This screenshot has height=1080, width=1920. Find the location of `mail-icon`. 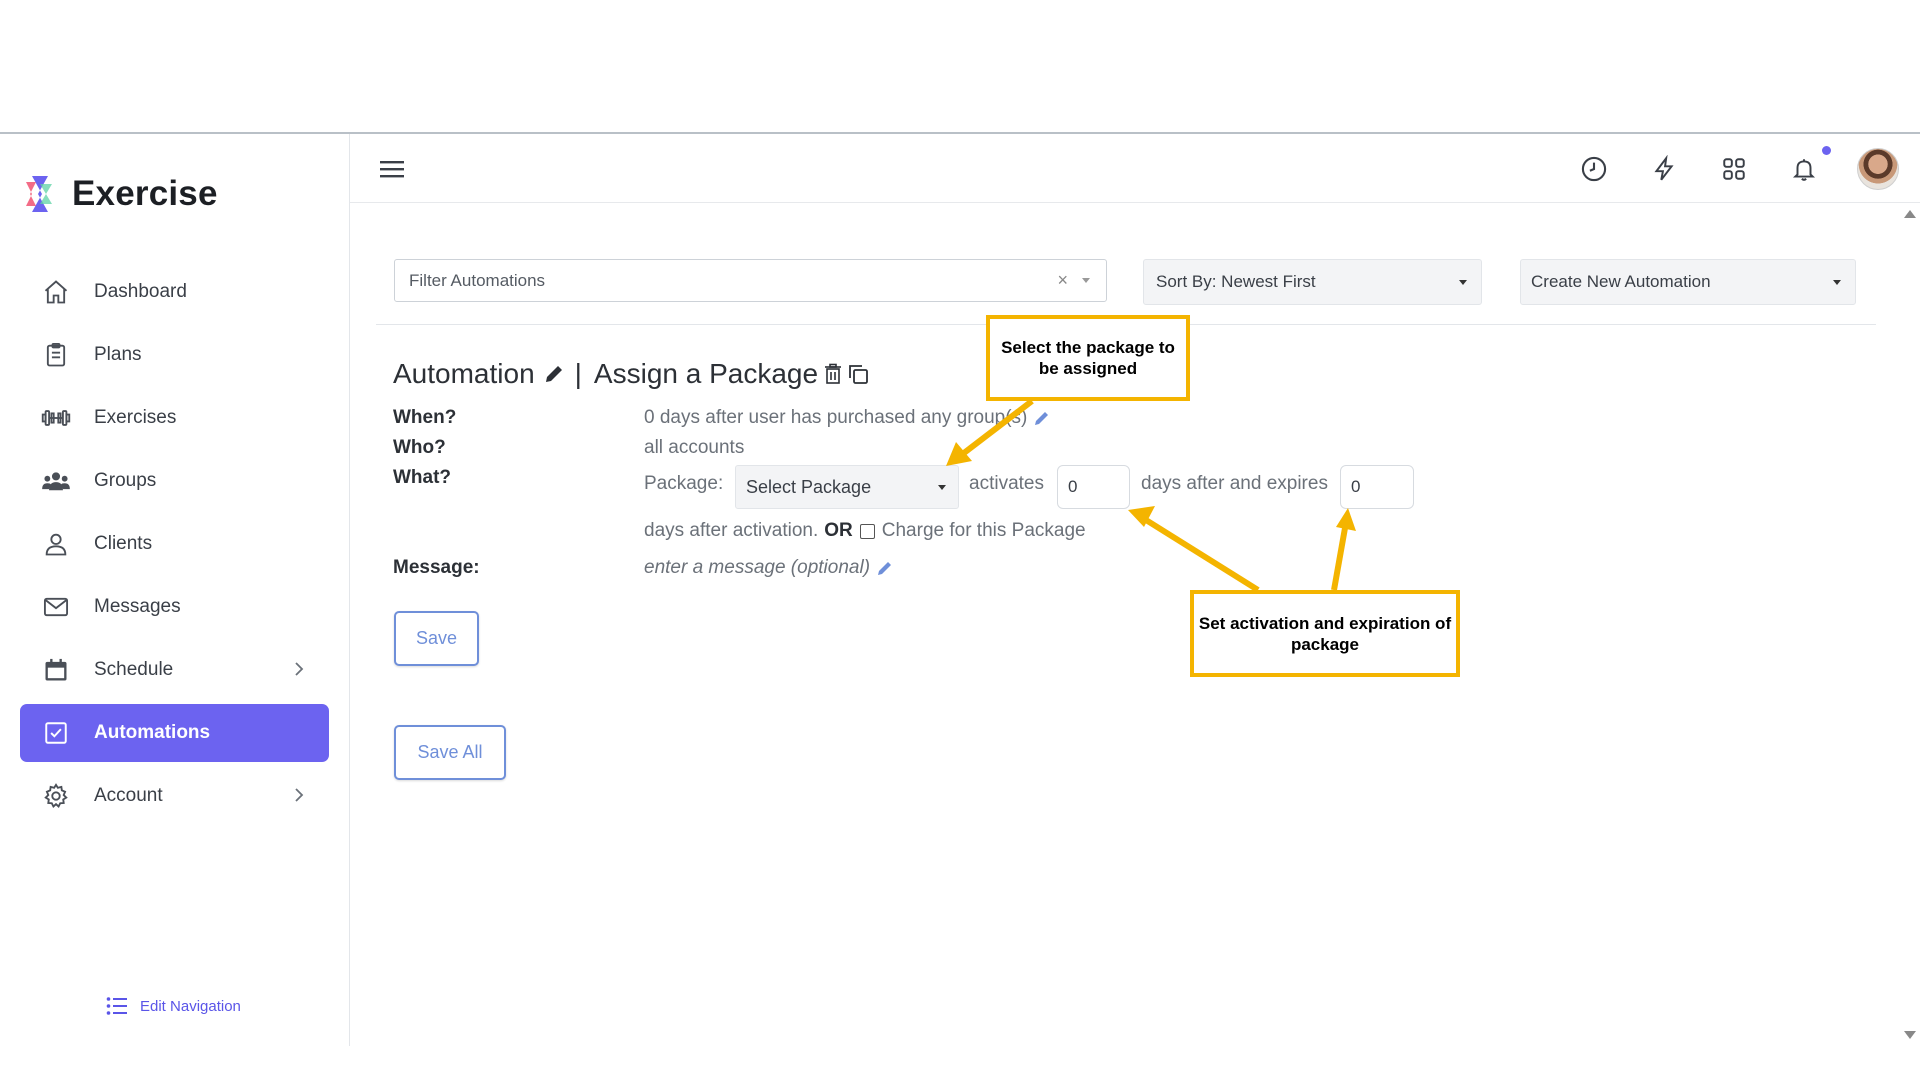

mail-icon is located at coordinates (56, 607).